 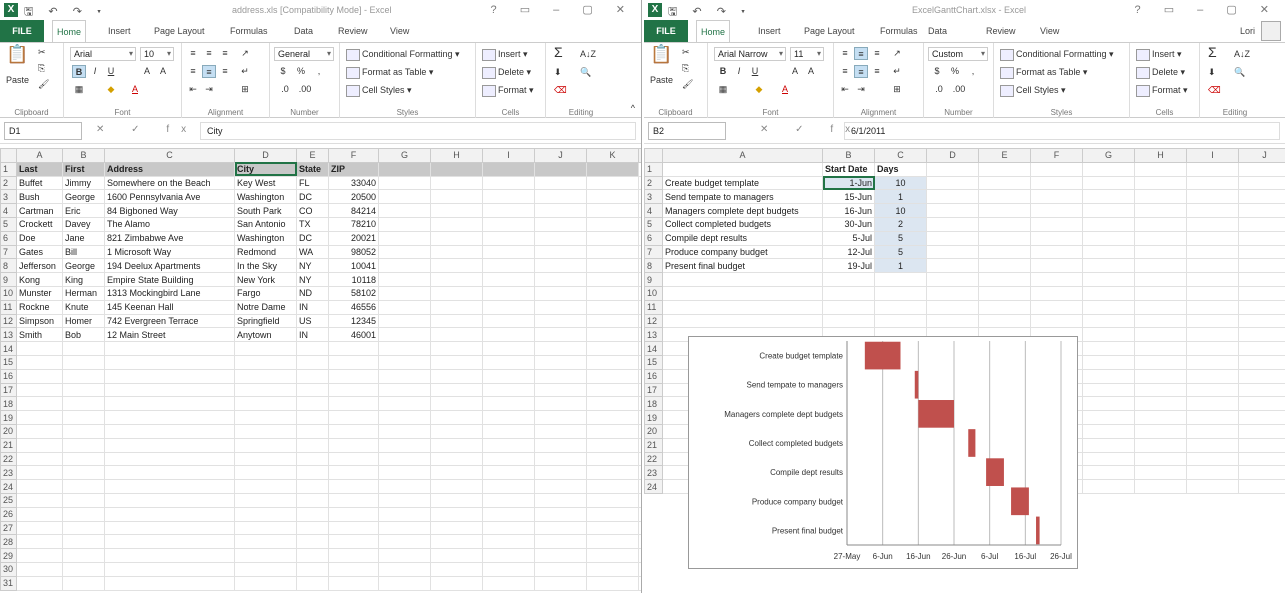 I want to click on cell: WA, so click(x=312, y=252).